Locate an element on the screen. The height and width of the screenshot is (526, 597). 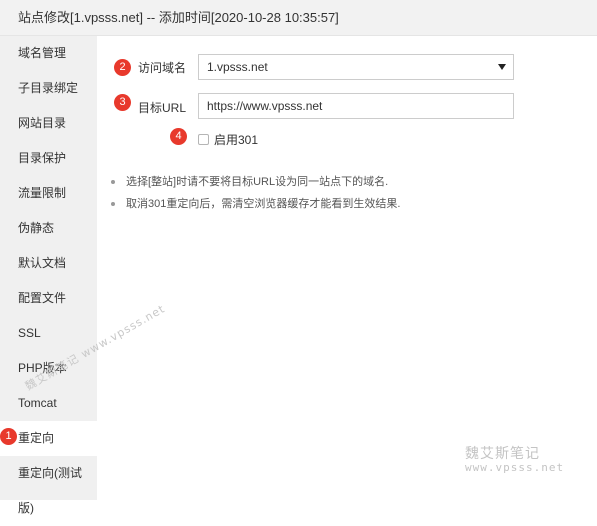
tip-item: 选择[整站]时请不要将目标URL设为同一站点下的域名. is located at coordinates (255, 182).